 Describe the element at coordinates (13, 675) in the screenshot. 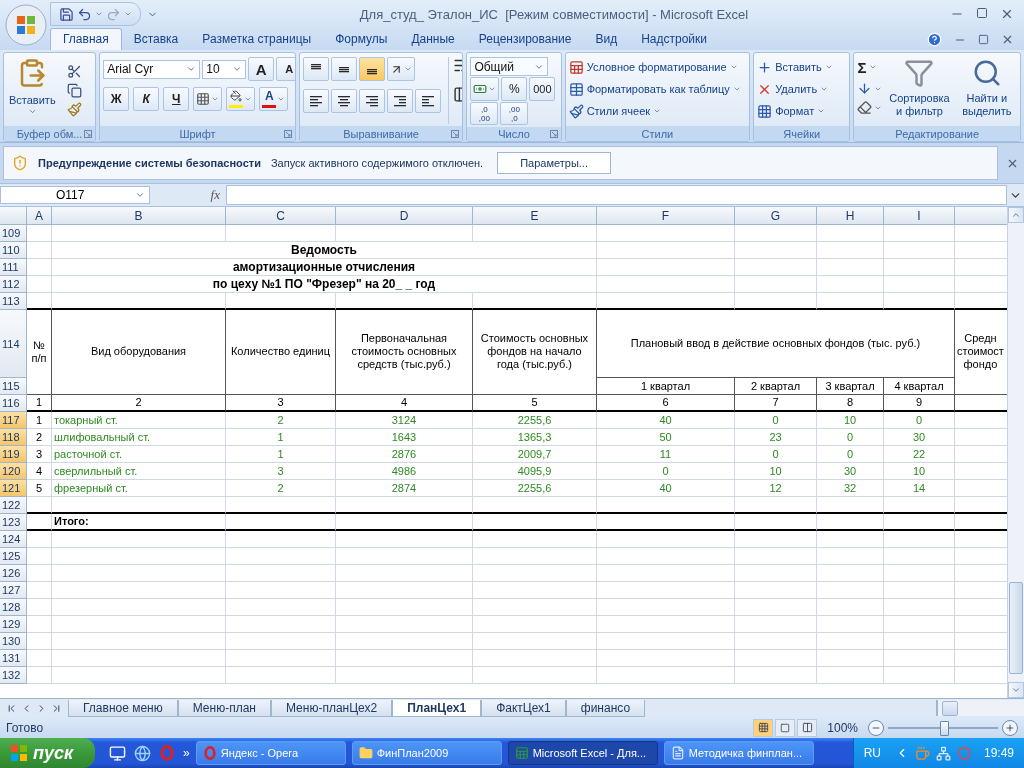

I see `row-header: 132` at that location.